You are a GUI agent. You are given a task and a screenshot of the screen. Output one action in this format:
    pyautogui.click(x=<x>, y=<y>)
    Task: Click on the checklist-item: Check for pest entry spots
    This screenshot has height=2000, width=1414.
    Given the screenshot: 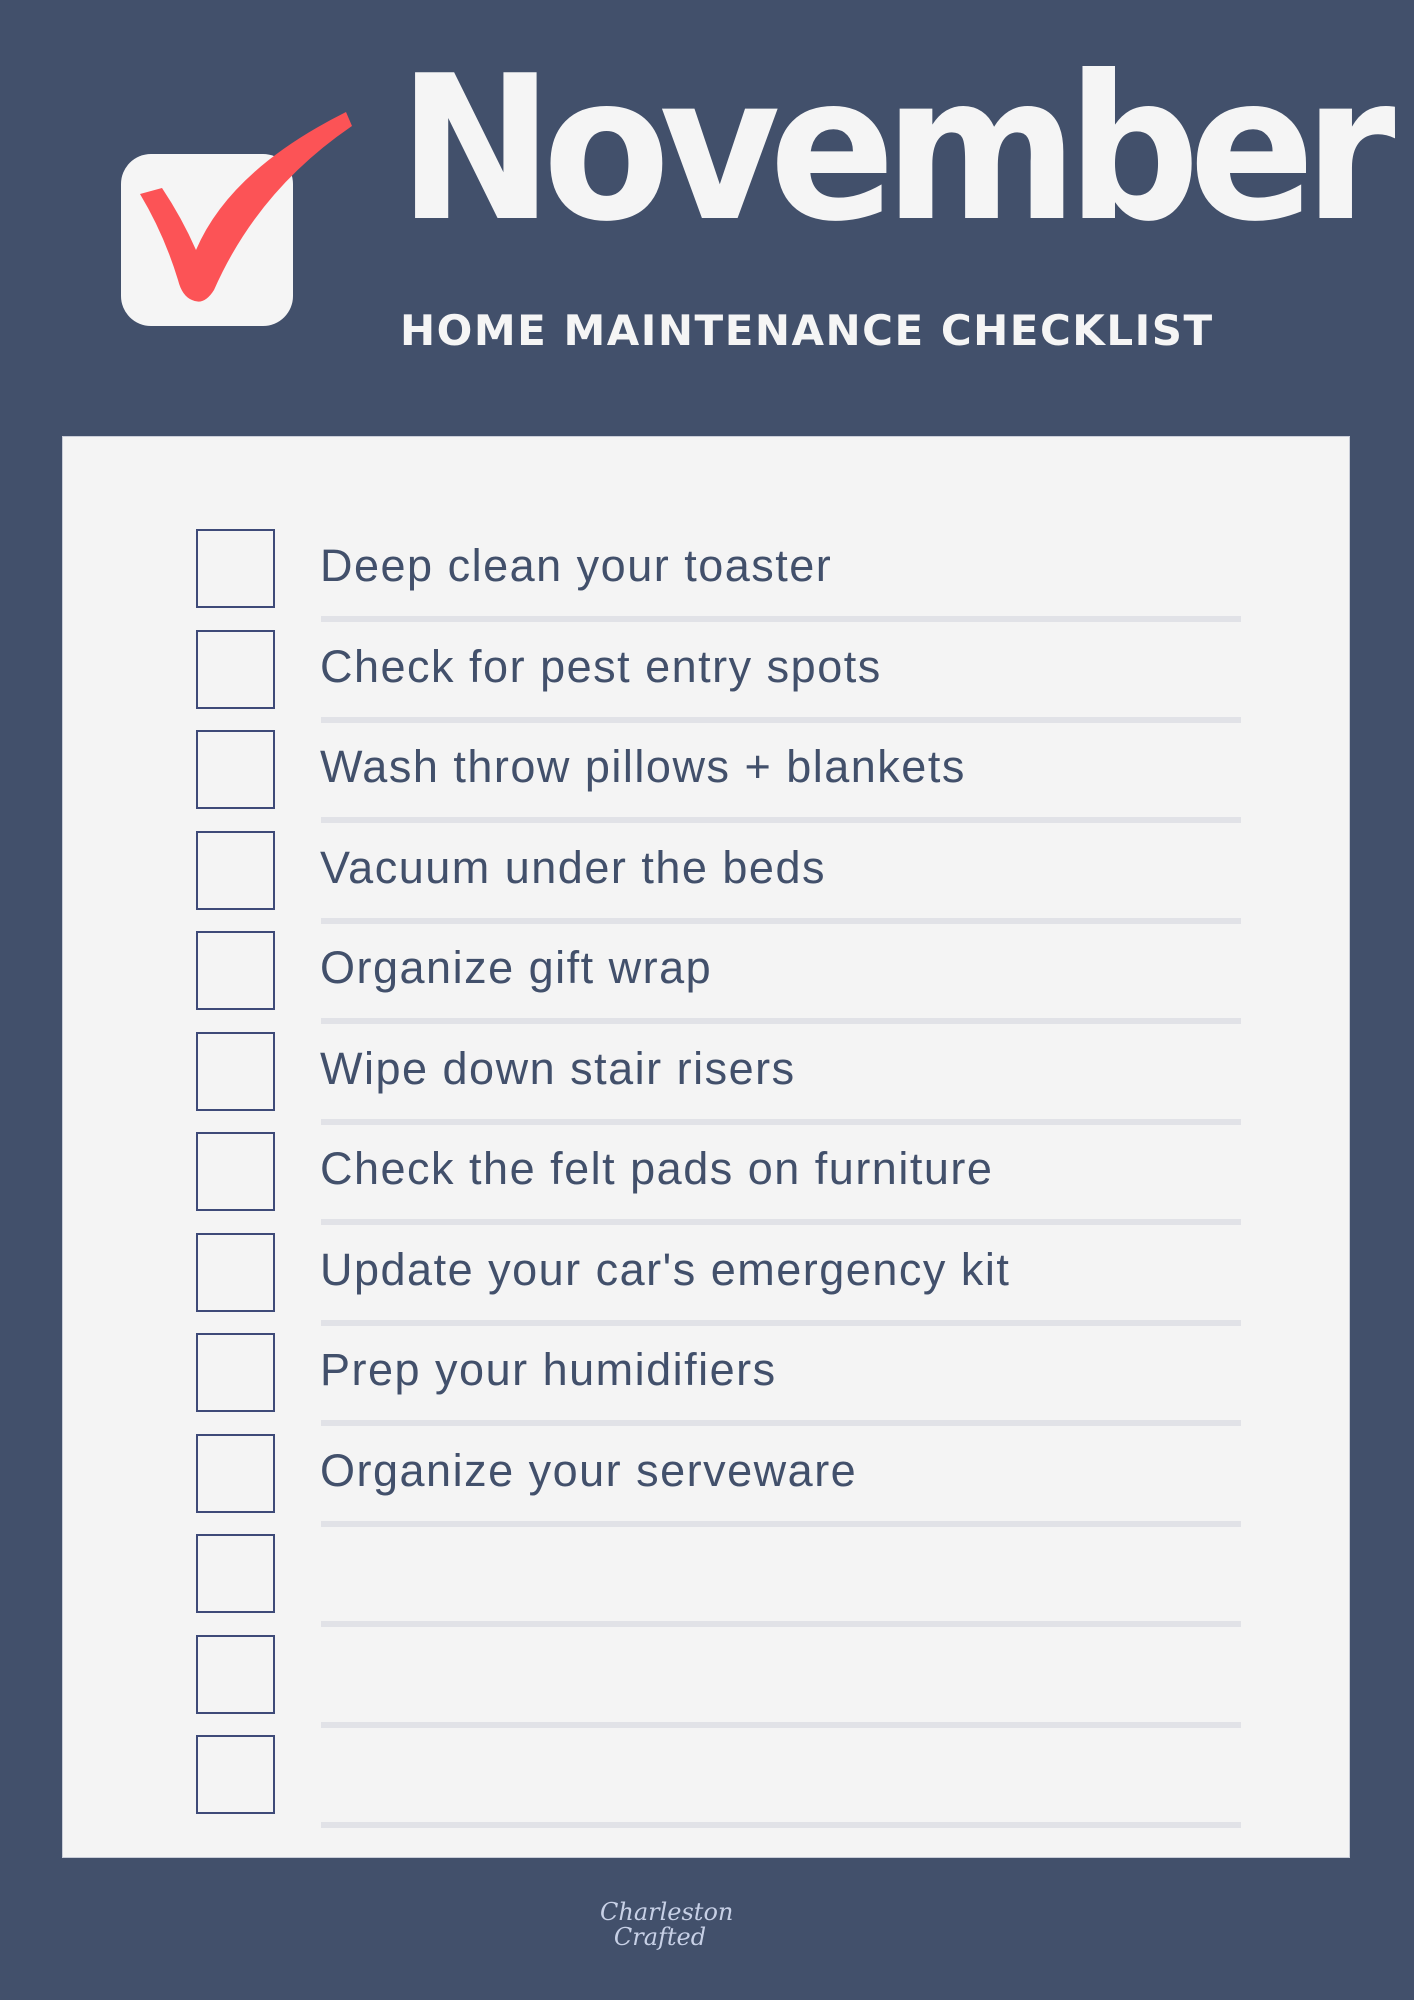 What is the action you would take?
    pyautogui.click(x=706, y=679)
    